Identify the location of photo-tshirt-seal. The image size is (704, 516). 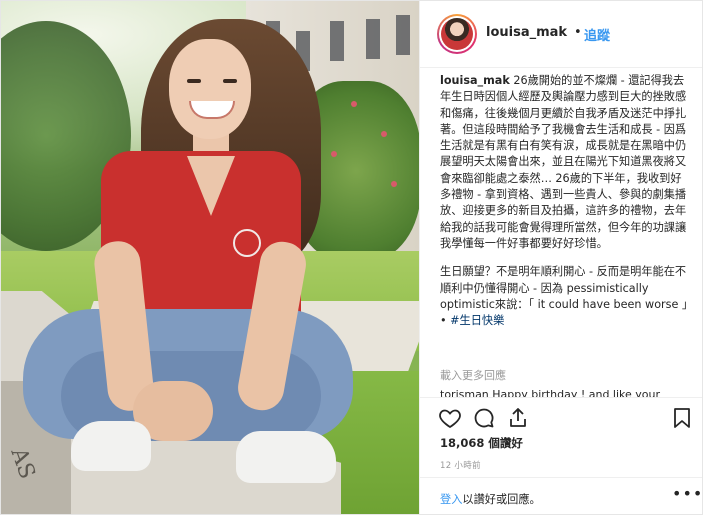
(247, 243).